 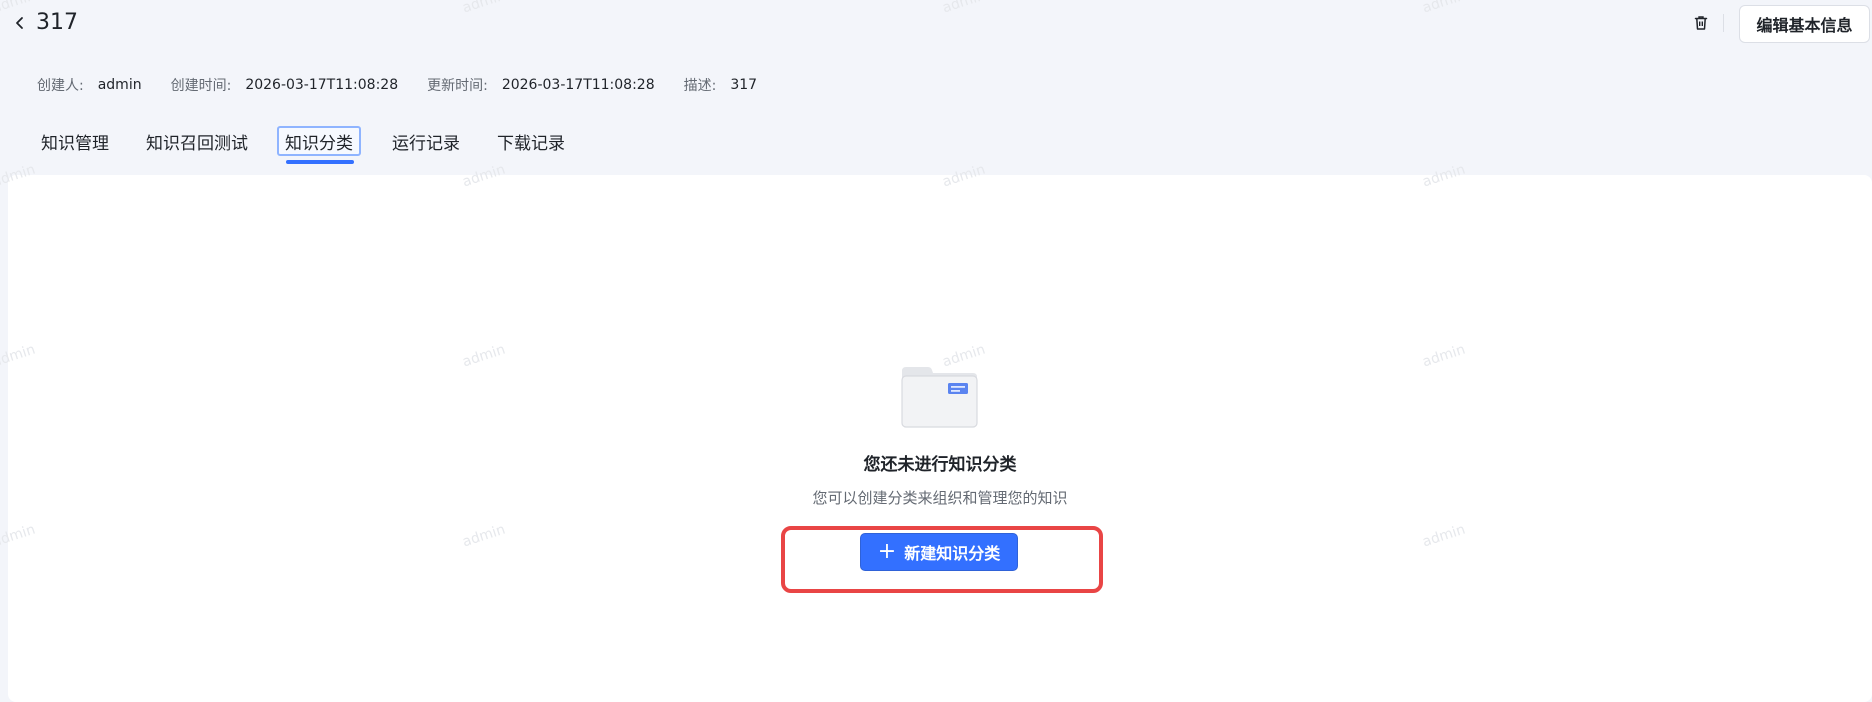 What do you see at coordinates (940, 465) in the screenshot?
I see `empty-state-title: 您还未进行知识分类` at bounding box center [940, 465].